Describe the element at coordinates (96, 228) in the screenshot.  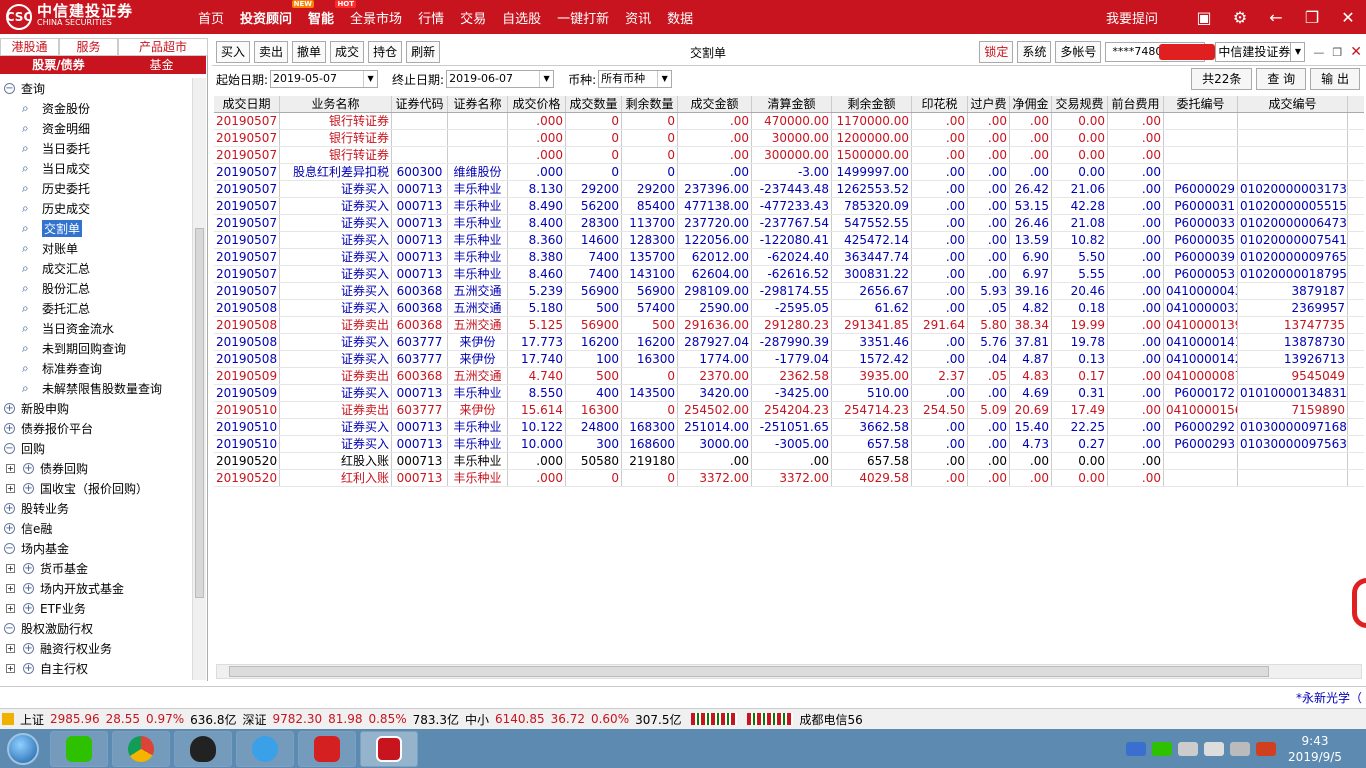
I see `tree-item-7: ⌕ 交割单` at that location.